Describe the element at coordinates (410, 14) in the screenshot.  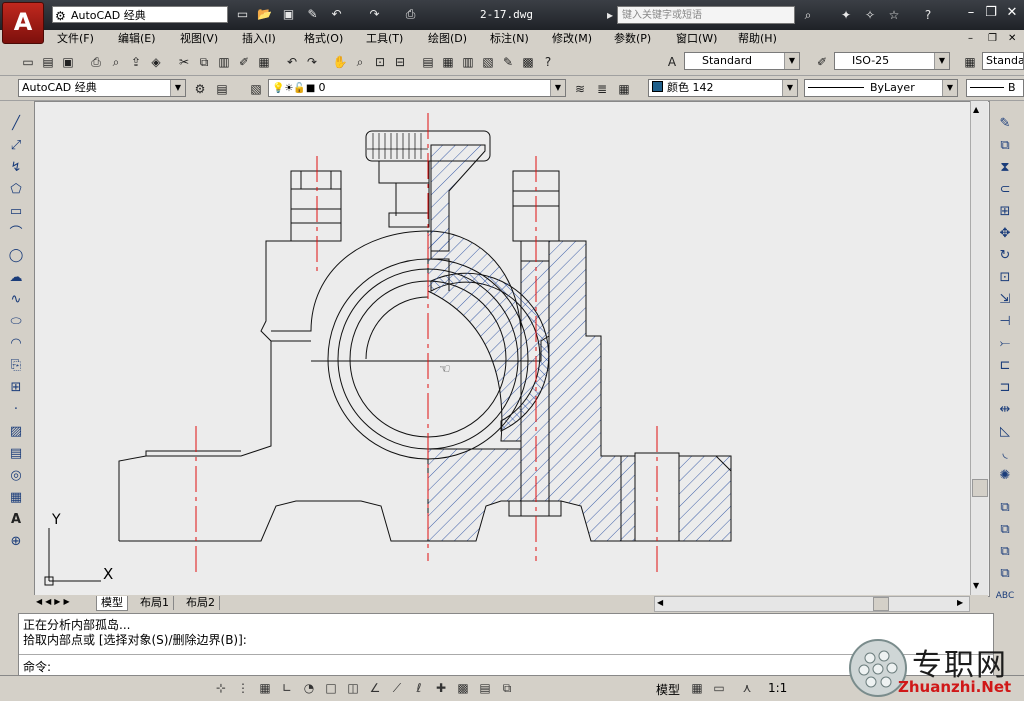
I see `print-icon: ⎙` at that location.